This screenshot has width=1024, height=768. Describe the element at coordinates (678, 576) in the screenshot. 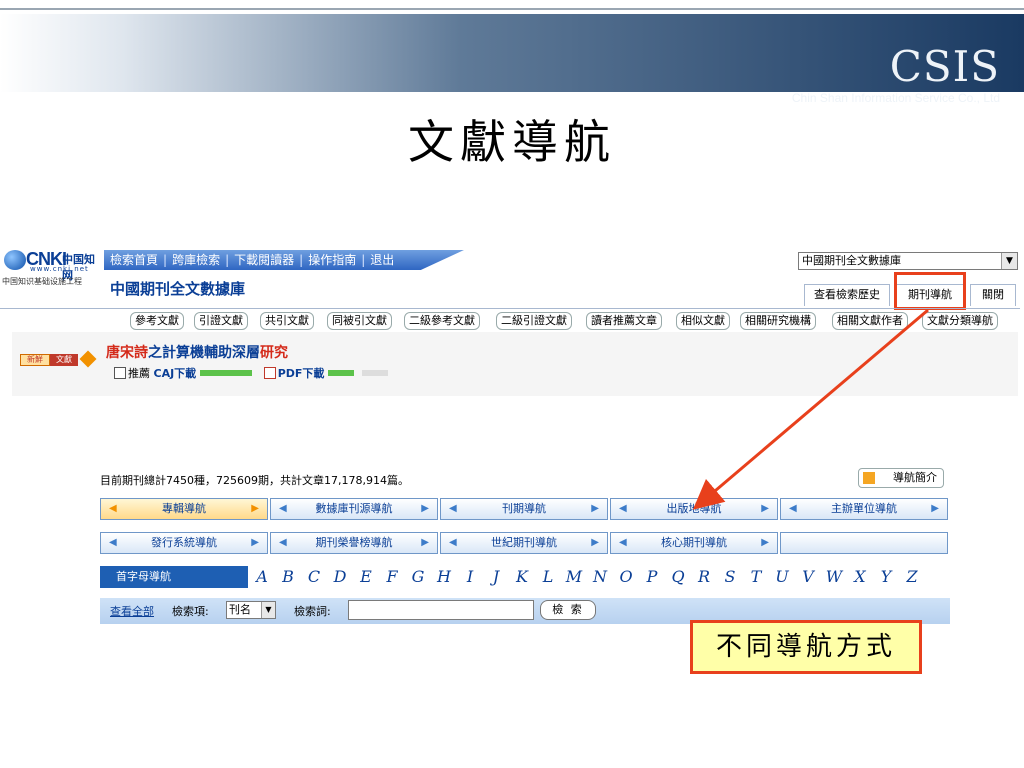

I see `letter-q: Q` at that location.